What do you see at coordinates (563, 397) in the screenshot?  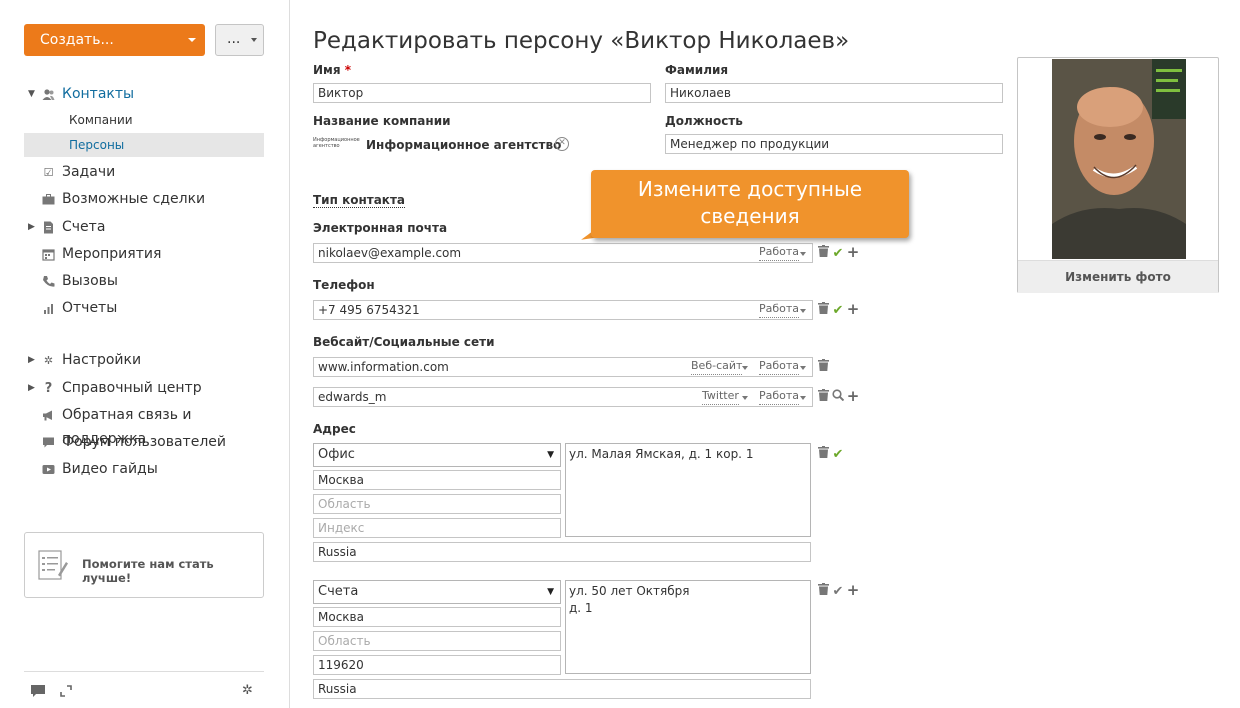 I see `social-input: edwards_m Twitter Работа` at bounding box center [563, 397].